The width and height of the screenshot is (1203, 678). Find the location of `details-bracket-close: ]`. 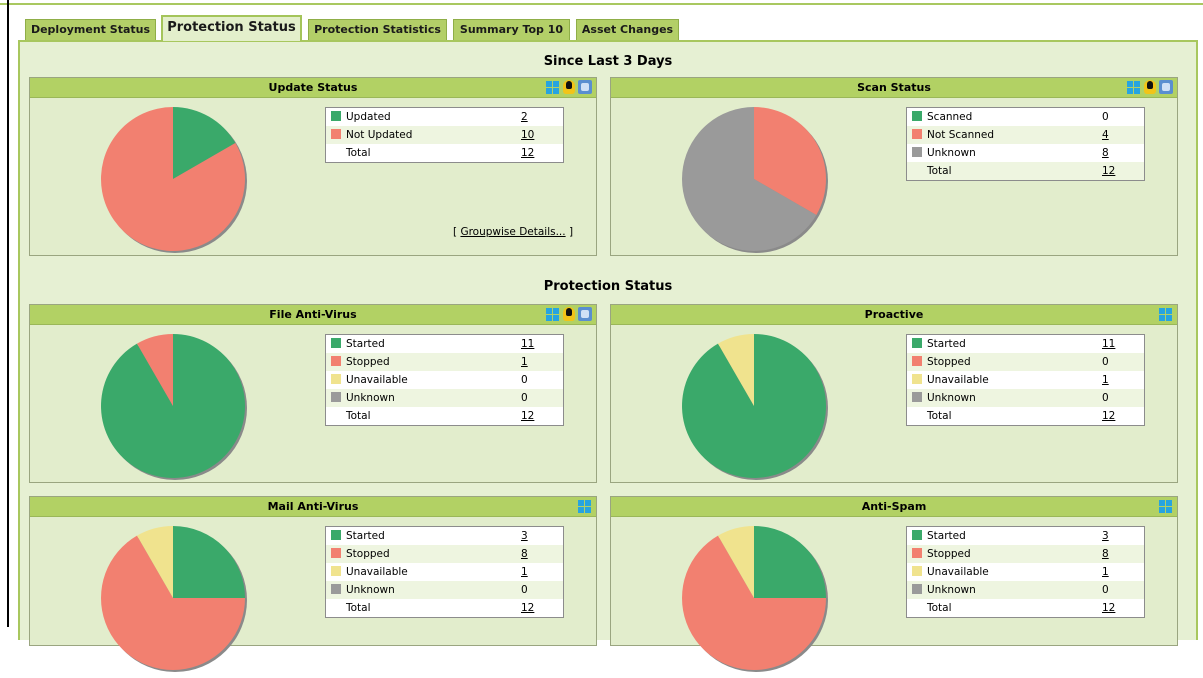

details-bracket-close: ] is located at coordinates (571, 232).